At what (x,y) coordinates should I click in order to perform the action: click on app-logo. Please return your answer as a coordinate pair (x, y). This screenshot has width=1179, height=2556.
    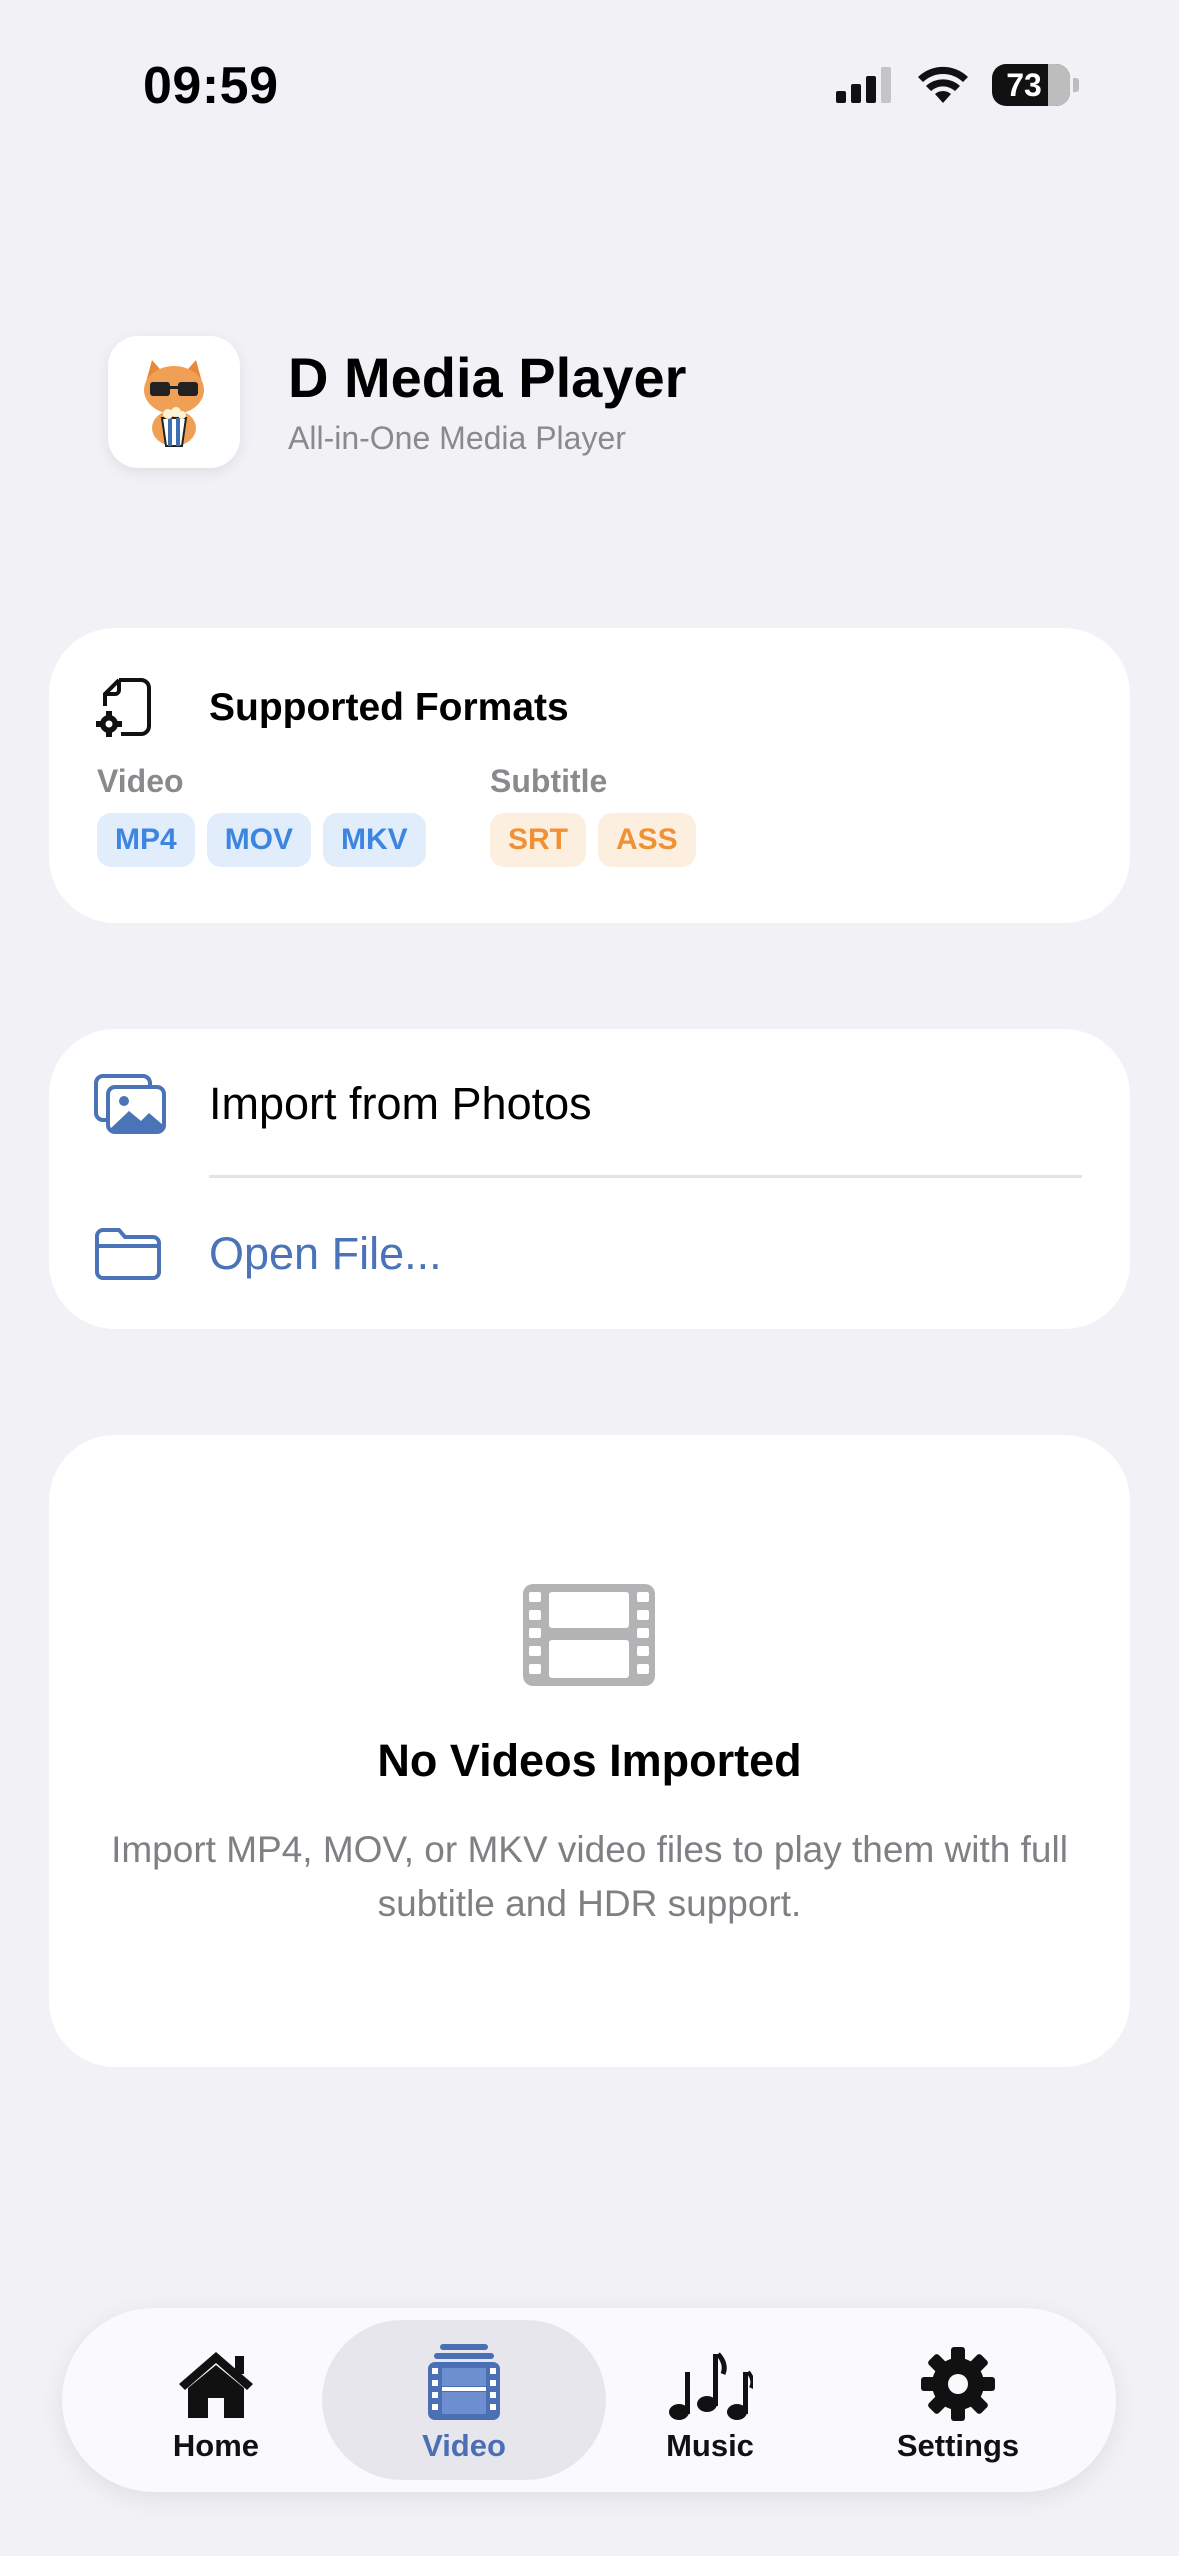
    Looking at the image, I should click on (174, 402).